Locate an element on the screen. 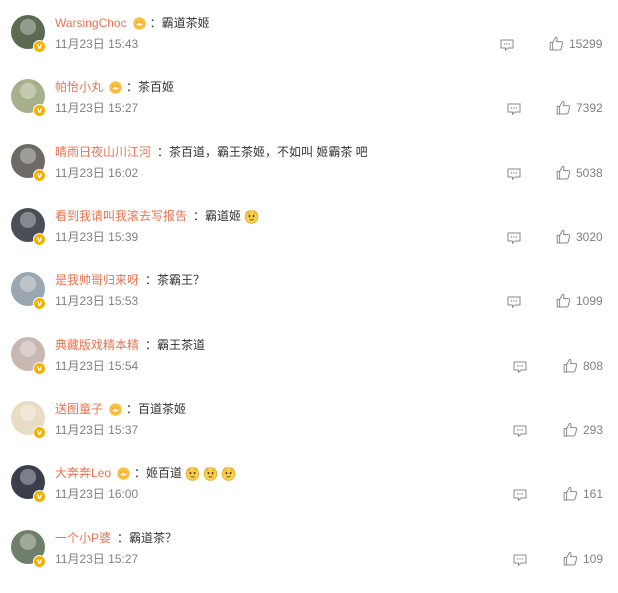  username-link: 一个小P婆 is located at coordinates (83, 538).